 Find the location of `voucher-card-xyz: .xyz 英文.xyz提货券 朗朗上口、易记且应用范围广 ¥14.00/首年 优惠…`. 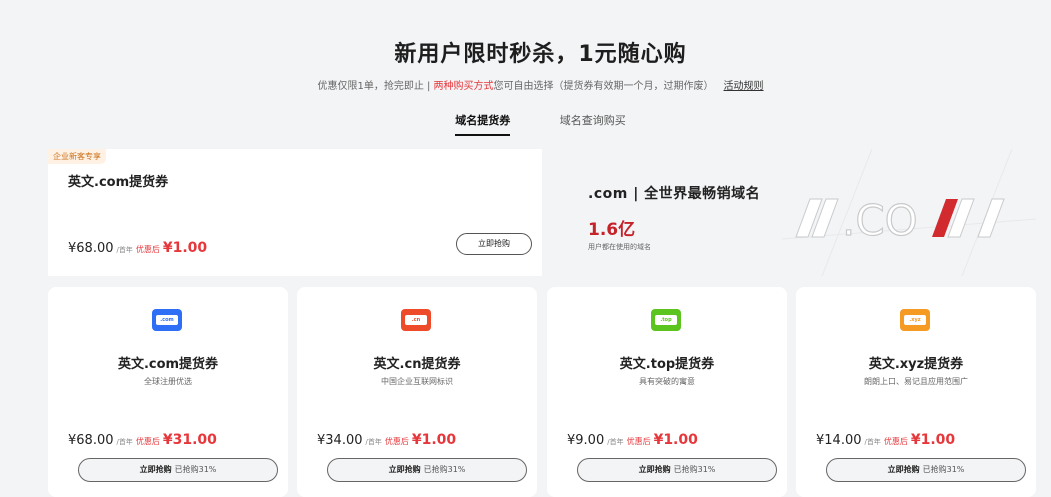

voucher-card-xyz: .xyz 英文.xyz提货券 朗朗上口、易记且应用范围广 ¥14.00/首年 优惠… is located at coordinates (916, 392).